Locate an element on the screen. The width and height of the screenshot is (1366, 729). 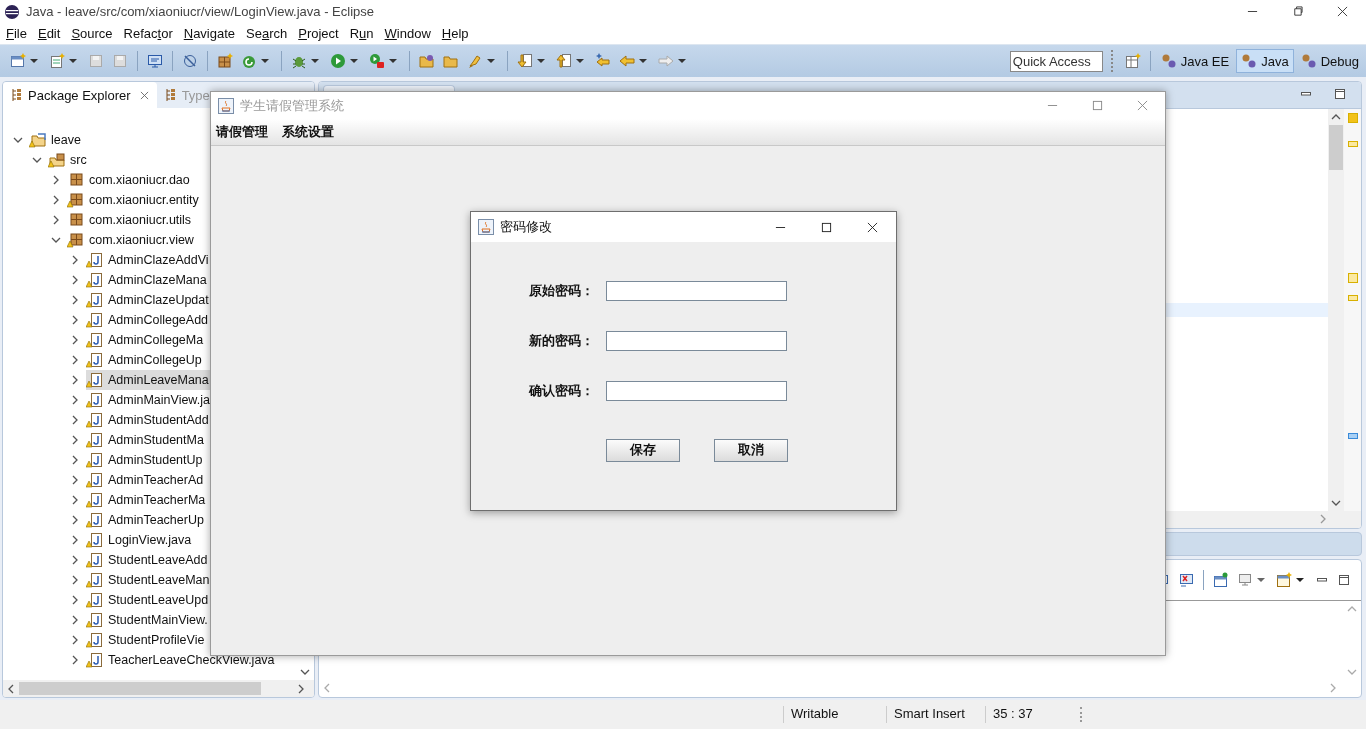
last-edit-icon is located at coordinates (603, 61).